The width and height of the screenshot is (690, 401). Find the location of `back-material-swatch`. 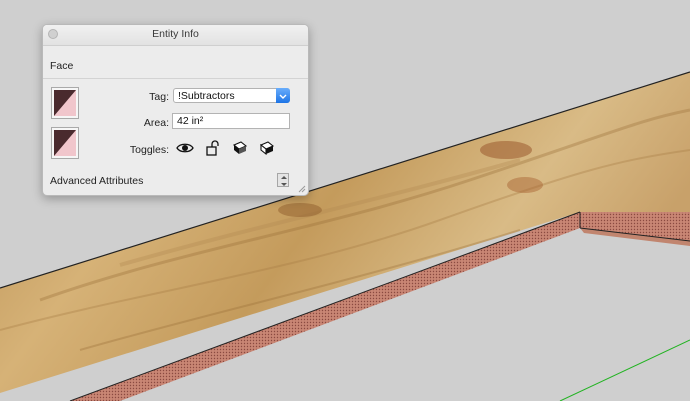

back-material-swatch is located at coordinates (65, 143).